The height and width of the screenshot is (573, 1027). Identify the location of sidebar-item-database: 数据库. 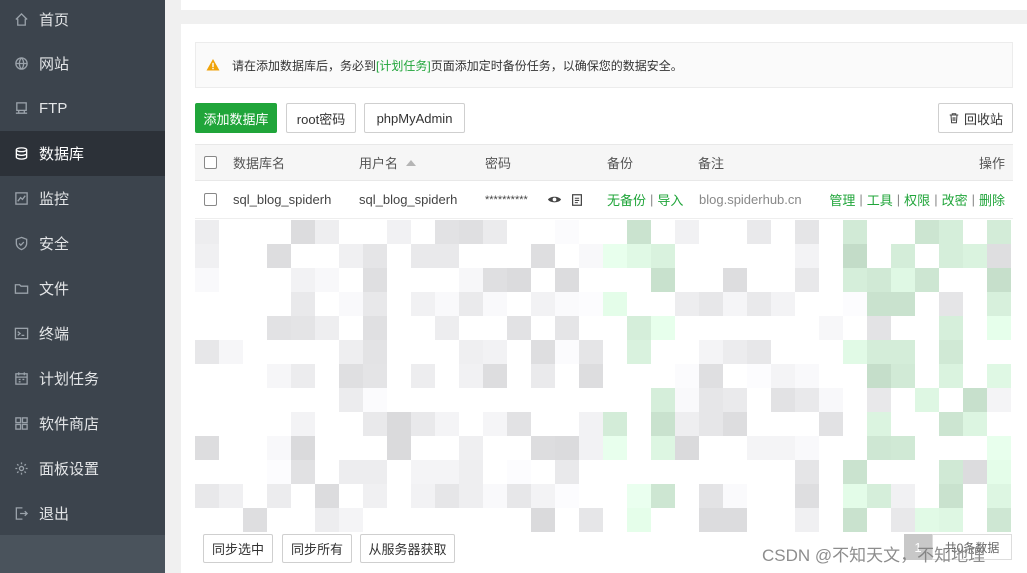
(82, 153).